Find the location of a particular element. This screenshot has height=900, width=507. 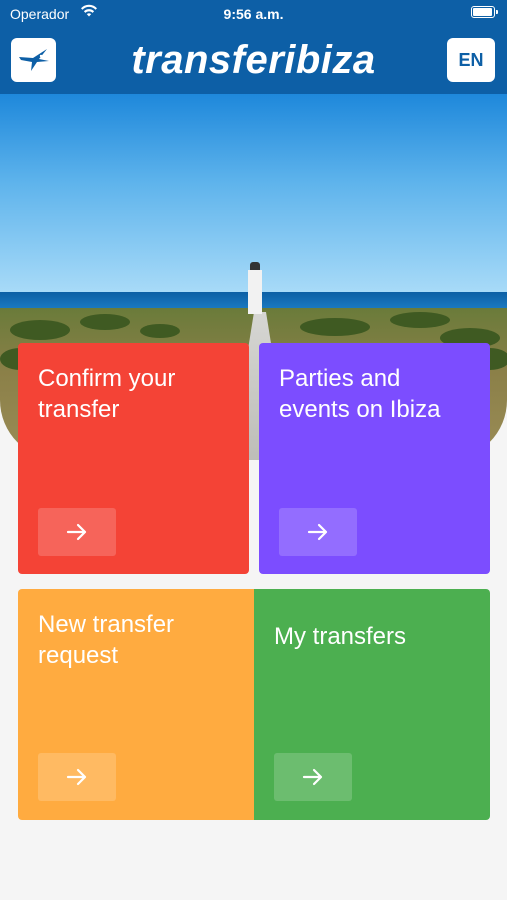

tile-new-transfer-request: New transfer request is located at coordinates (136, 704).